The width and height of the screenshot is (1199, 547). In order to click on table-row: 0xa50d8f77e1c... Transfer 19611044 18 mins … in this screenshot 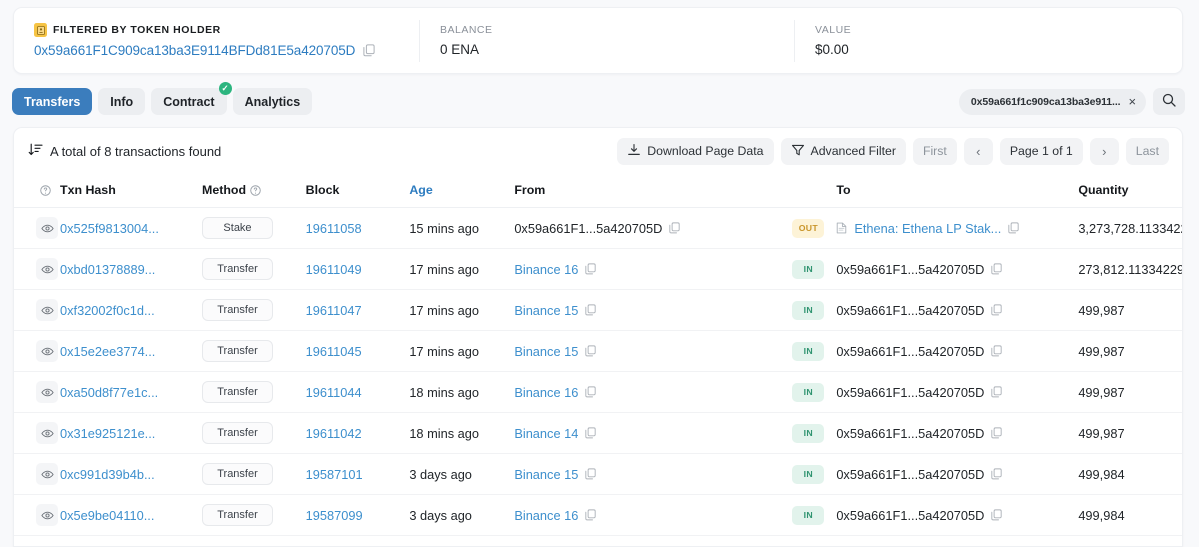, I will do `click(598, 392)`.